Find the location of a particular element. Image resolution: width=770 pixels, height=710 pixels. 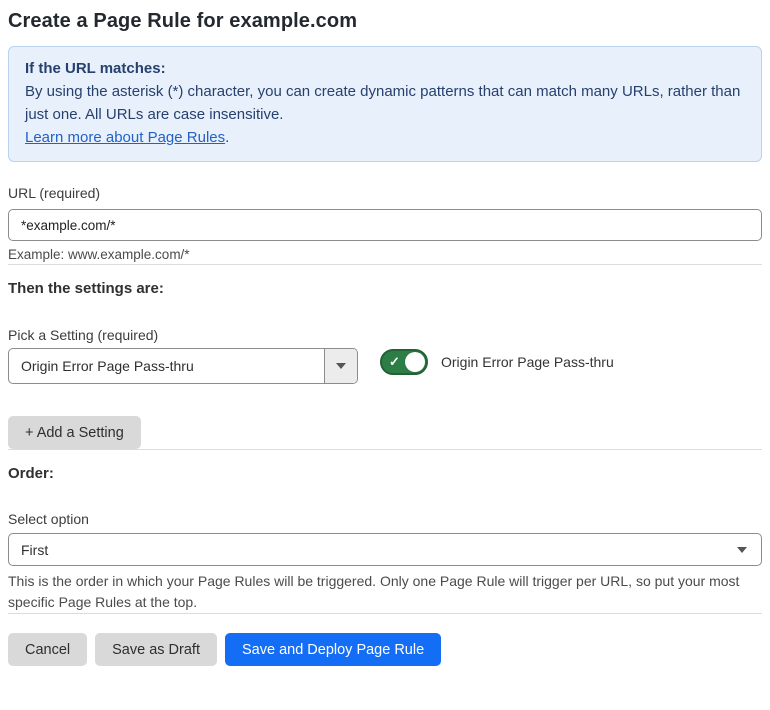

setting-select-arrow-button is located at coordinates (340, 366).